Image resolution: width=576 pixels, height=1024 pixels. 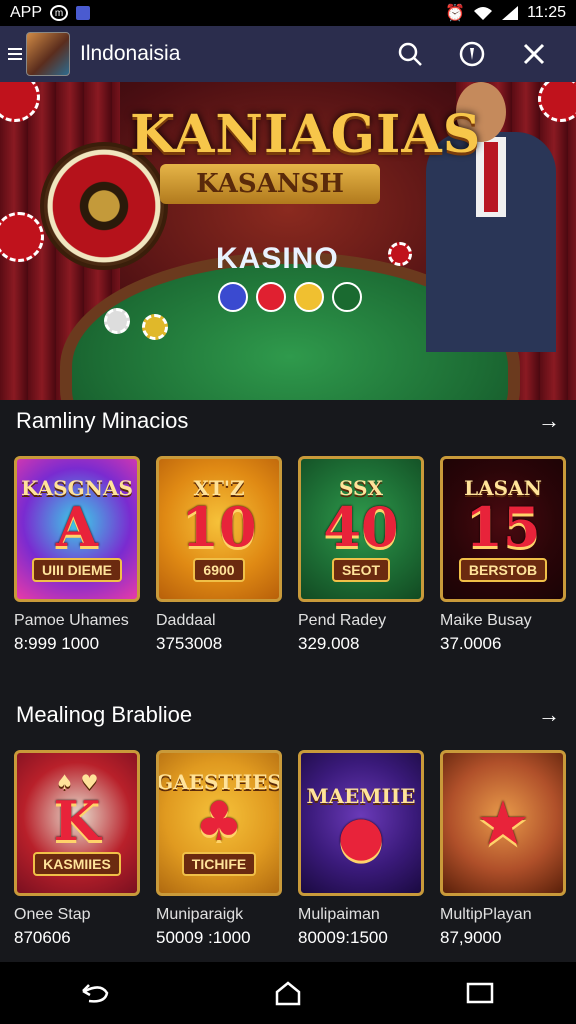 What do you see at coordinates (343, 937) in the screenshot?
I see `game-value: 80009:1500` at bounding box center [343, 937].